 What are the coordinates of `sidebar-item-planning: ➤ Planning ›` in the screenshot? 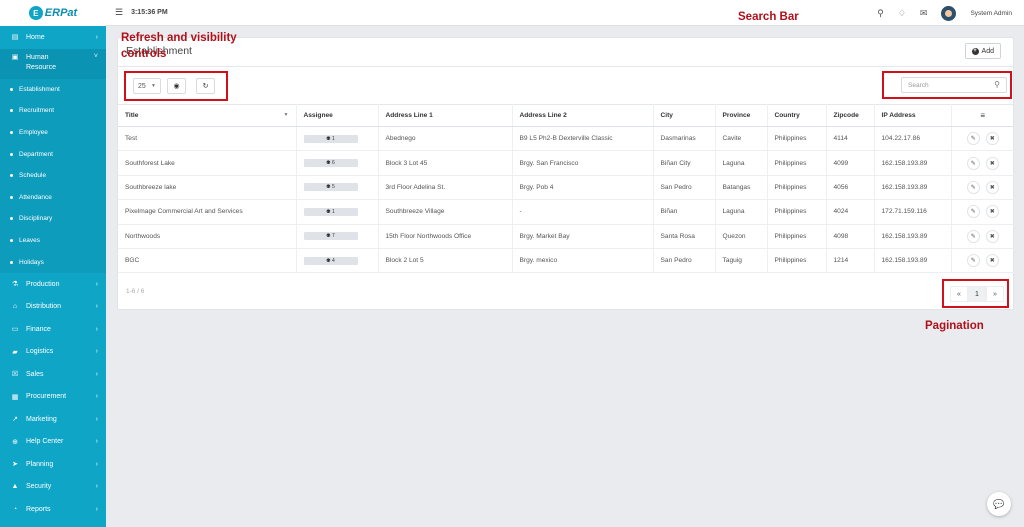 It's located at (53, 464).